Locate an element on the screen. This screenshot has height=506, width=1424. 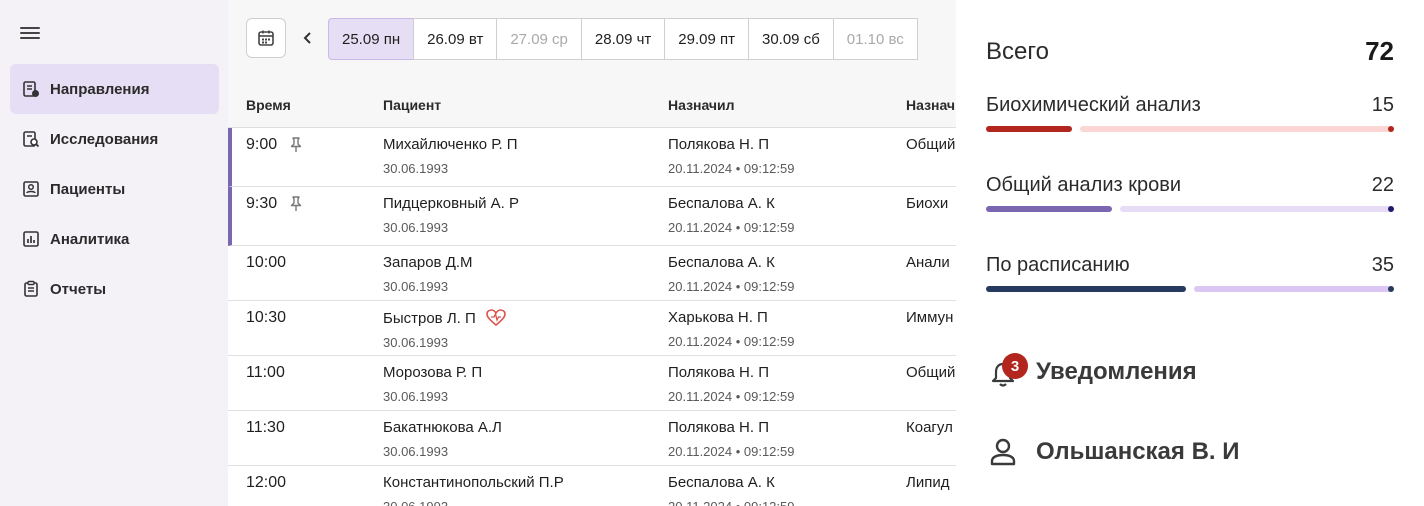
time-text: 10:30 is located at coordinates (266, 317).